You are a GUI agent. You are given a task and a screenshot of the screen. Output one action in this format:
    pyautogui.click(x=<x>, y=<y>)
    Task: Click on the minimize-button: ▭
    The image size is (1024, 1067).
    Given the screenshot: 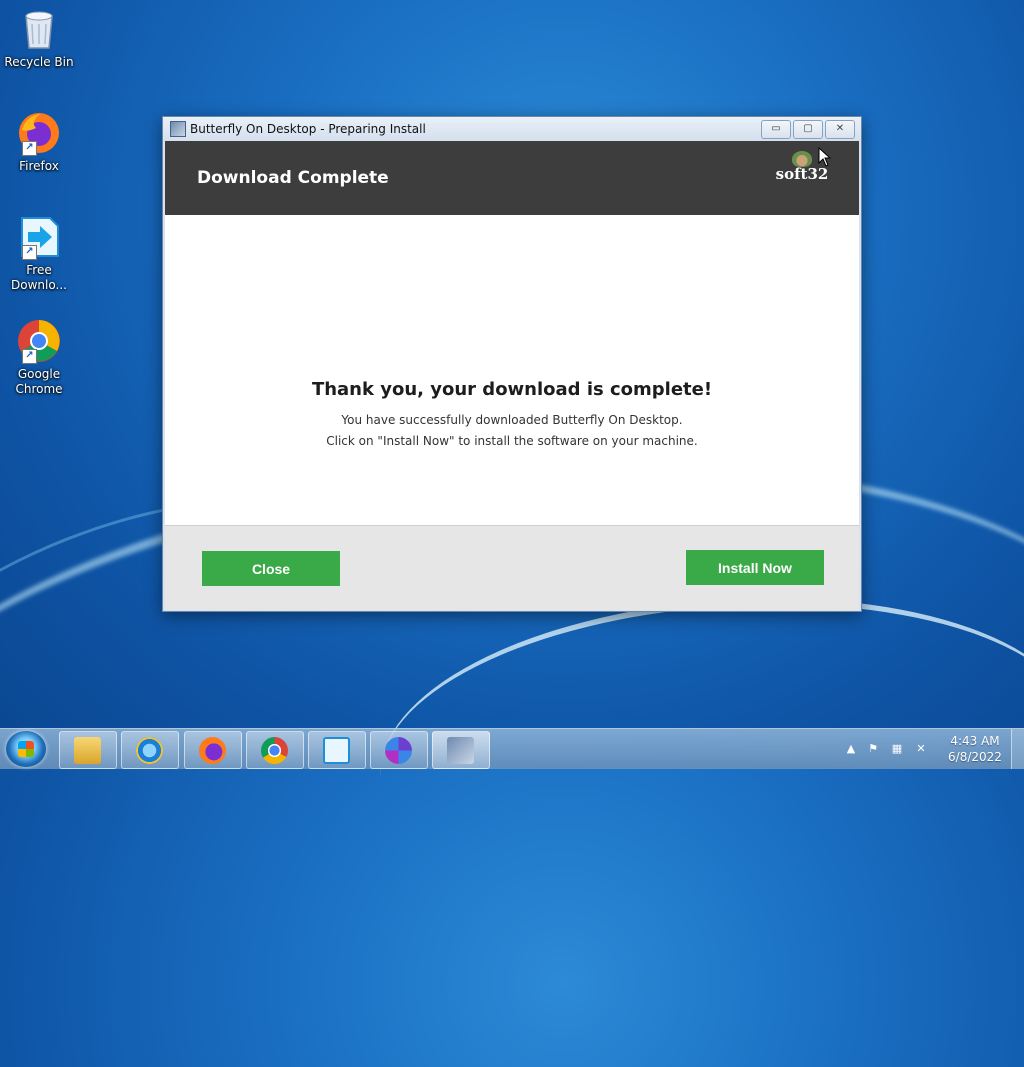 What is the action you would take?
    pyautogui.click(x=776, y=129)
    